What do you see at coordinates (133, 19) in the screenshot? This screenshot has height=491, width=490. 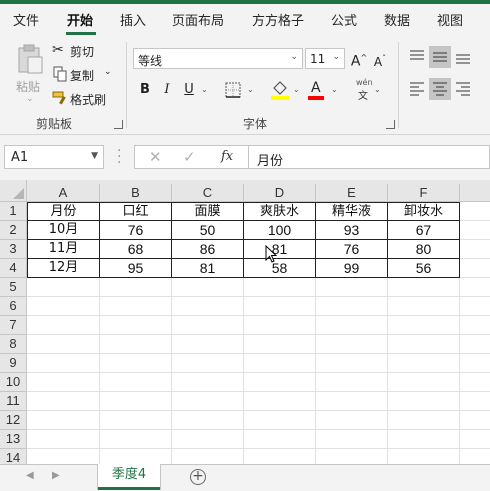 I see `tab-insert: 插入` at bounding box center [133, 19].